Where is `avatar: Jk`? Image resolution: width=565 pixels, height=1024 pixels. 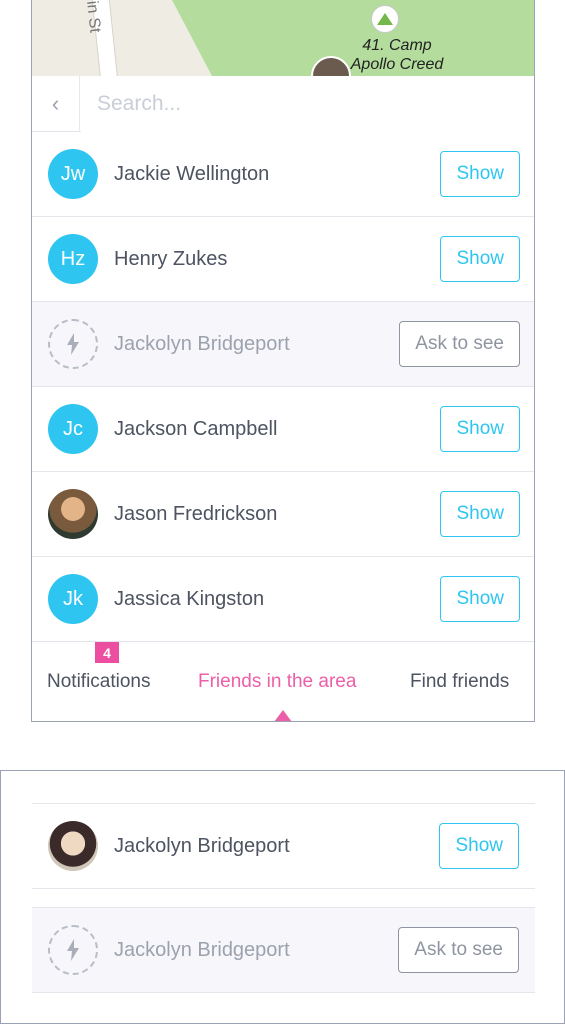
avatar: Jk is located at coordinates (73, 599).